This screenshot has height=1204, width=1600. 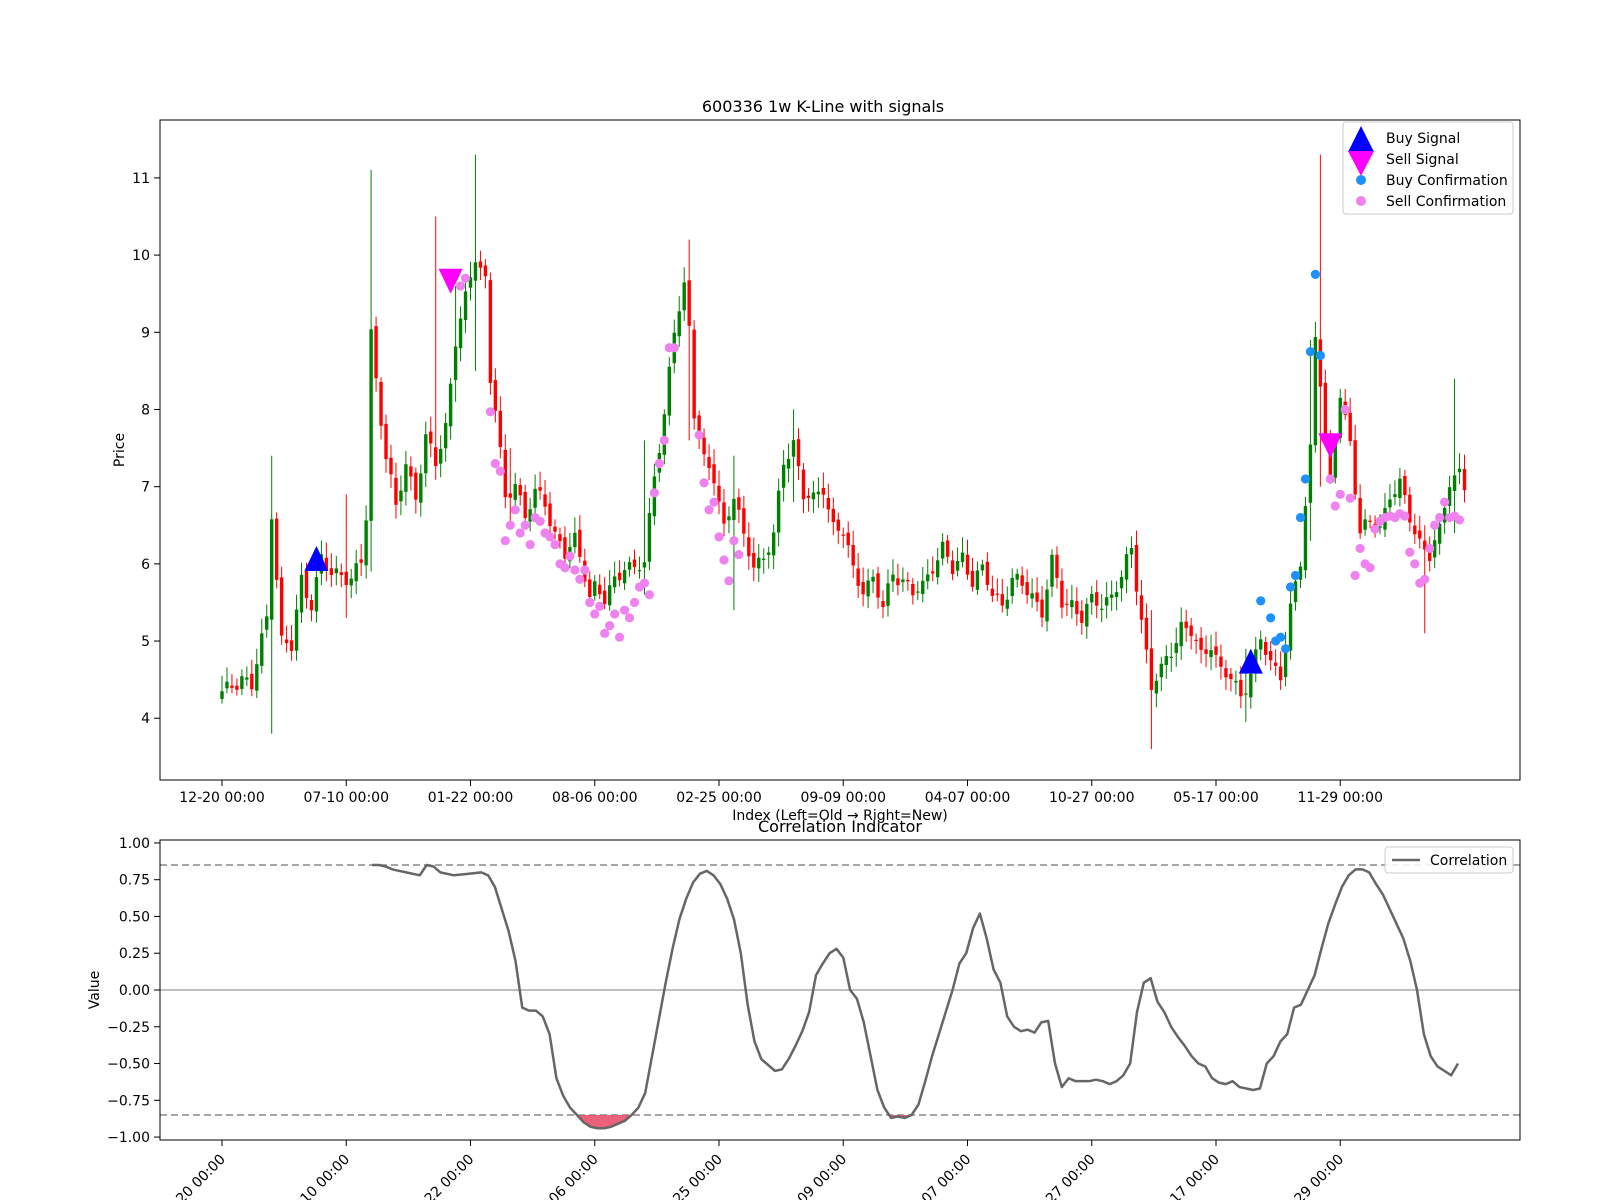 What do you see at coordinates (346, 798) in the screenshot?
I see `kline-x-tick-label: 07-10 00:00` at bounding box center [346, 798].